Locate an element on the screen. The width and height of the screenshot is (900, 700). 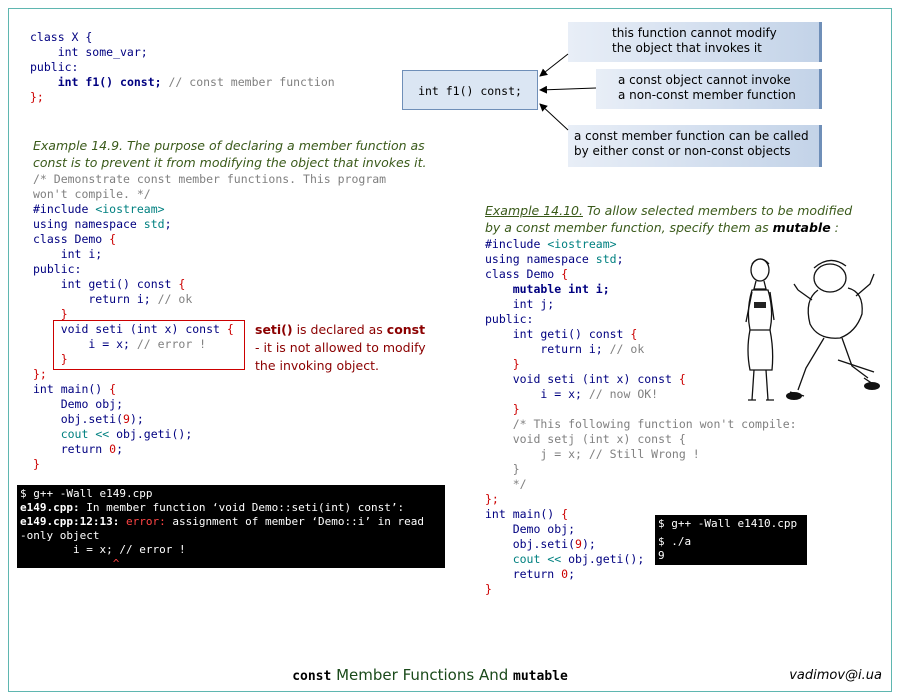
terminal-line: $ g++ -Wall e149.cpp is located at coordinates (86, 493).